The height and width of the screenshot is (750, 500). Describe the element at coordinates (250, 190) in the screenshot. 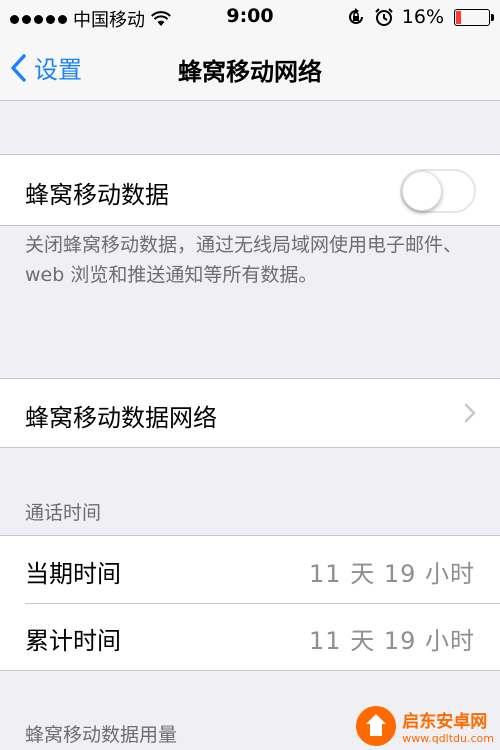

I see `cellular-data-cell: 蜂窝移动数据` at that location.